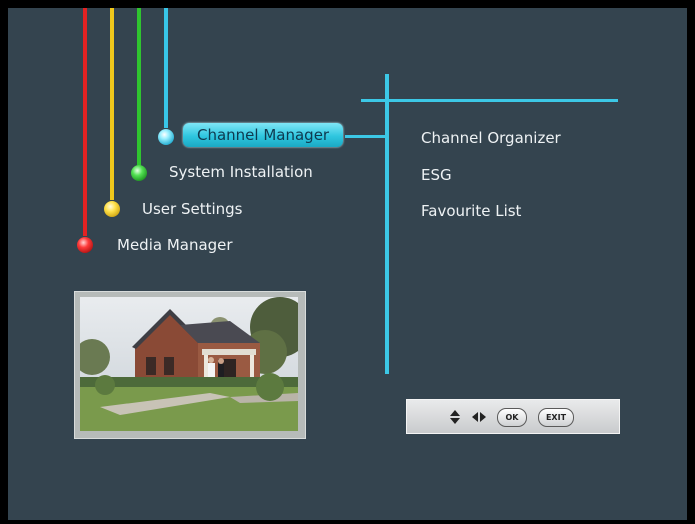 The image size is (695, 524). I want to click on user-settings-rail, so click(112, 104).